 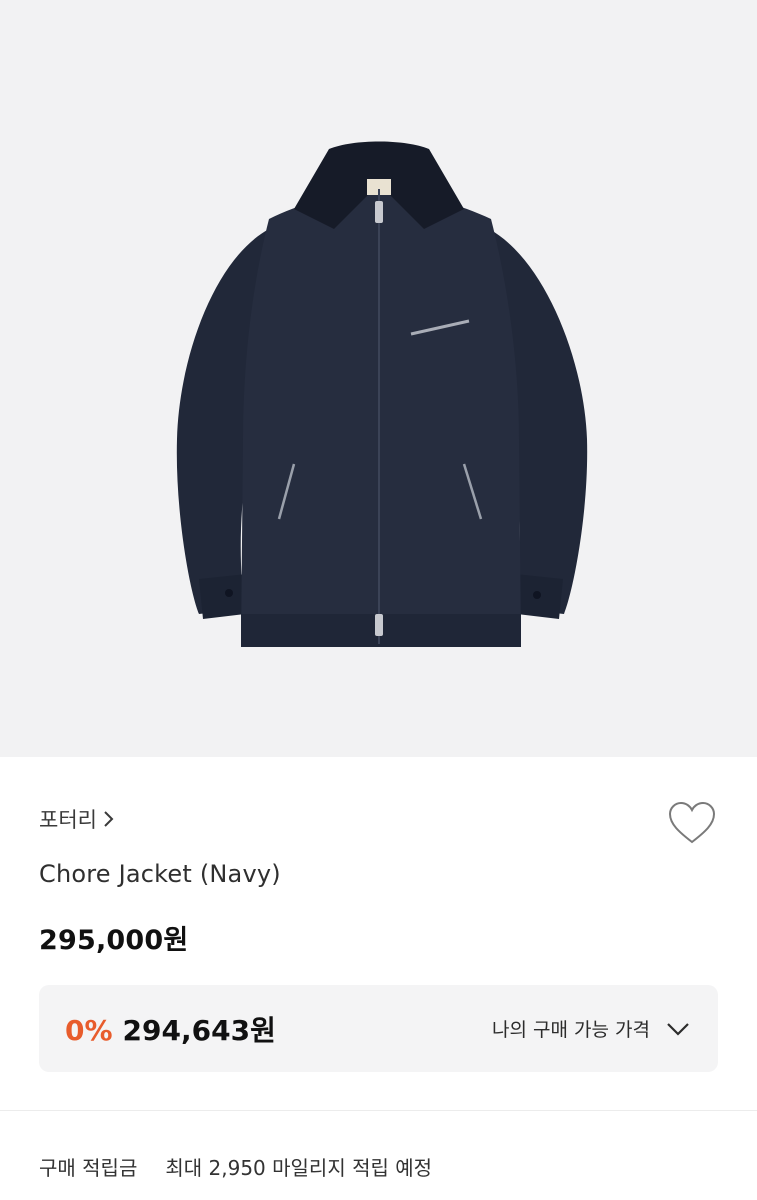 I want to click on chevron-down-icon, so click(x=678, y=1029).